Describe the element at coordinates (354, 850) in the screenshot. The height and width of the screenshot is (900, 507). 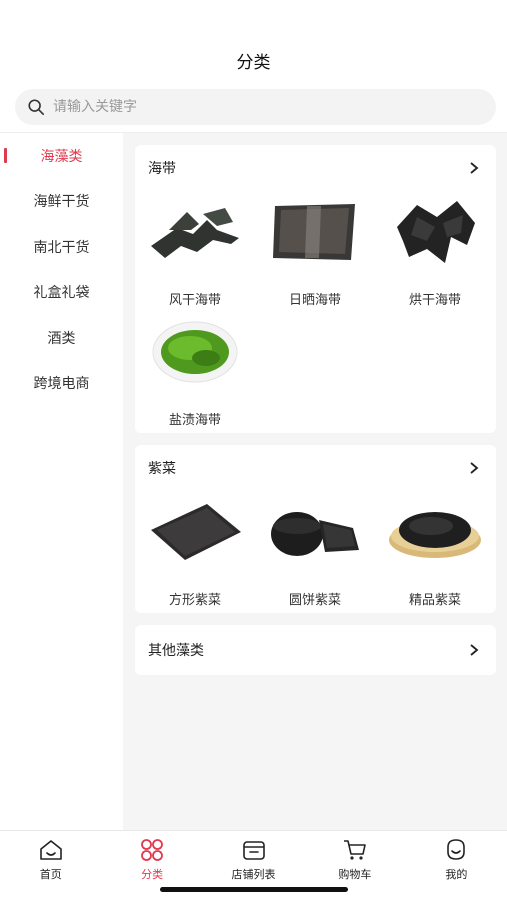
I see `cart-icon` at that location.